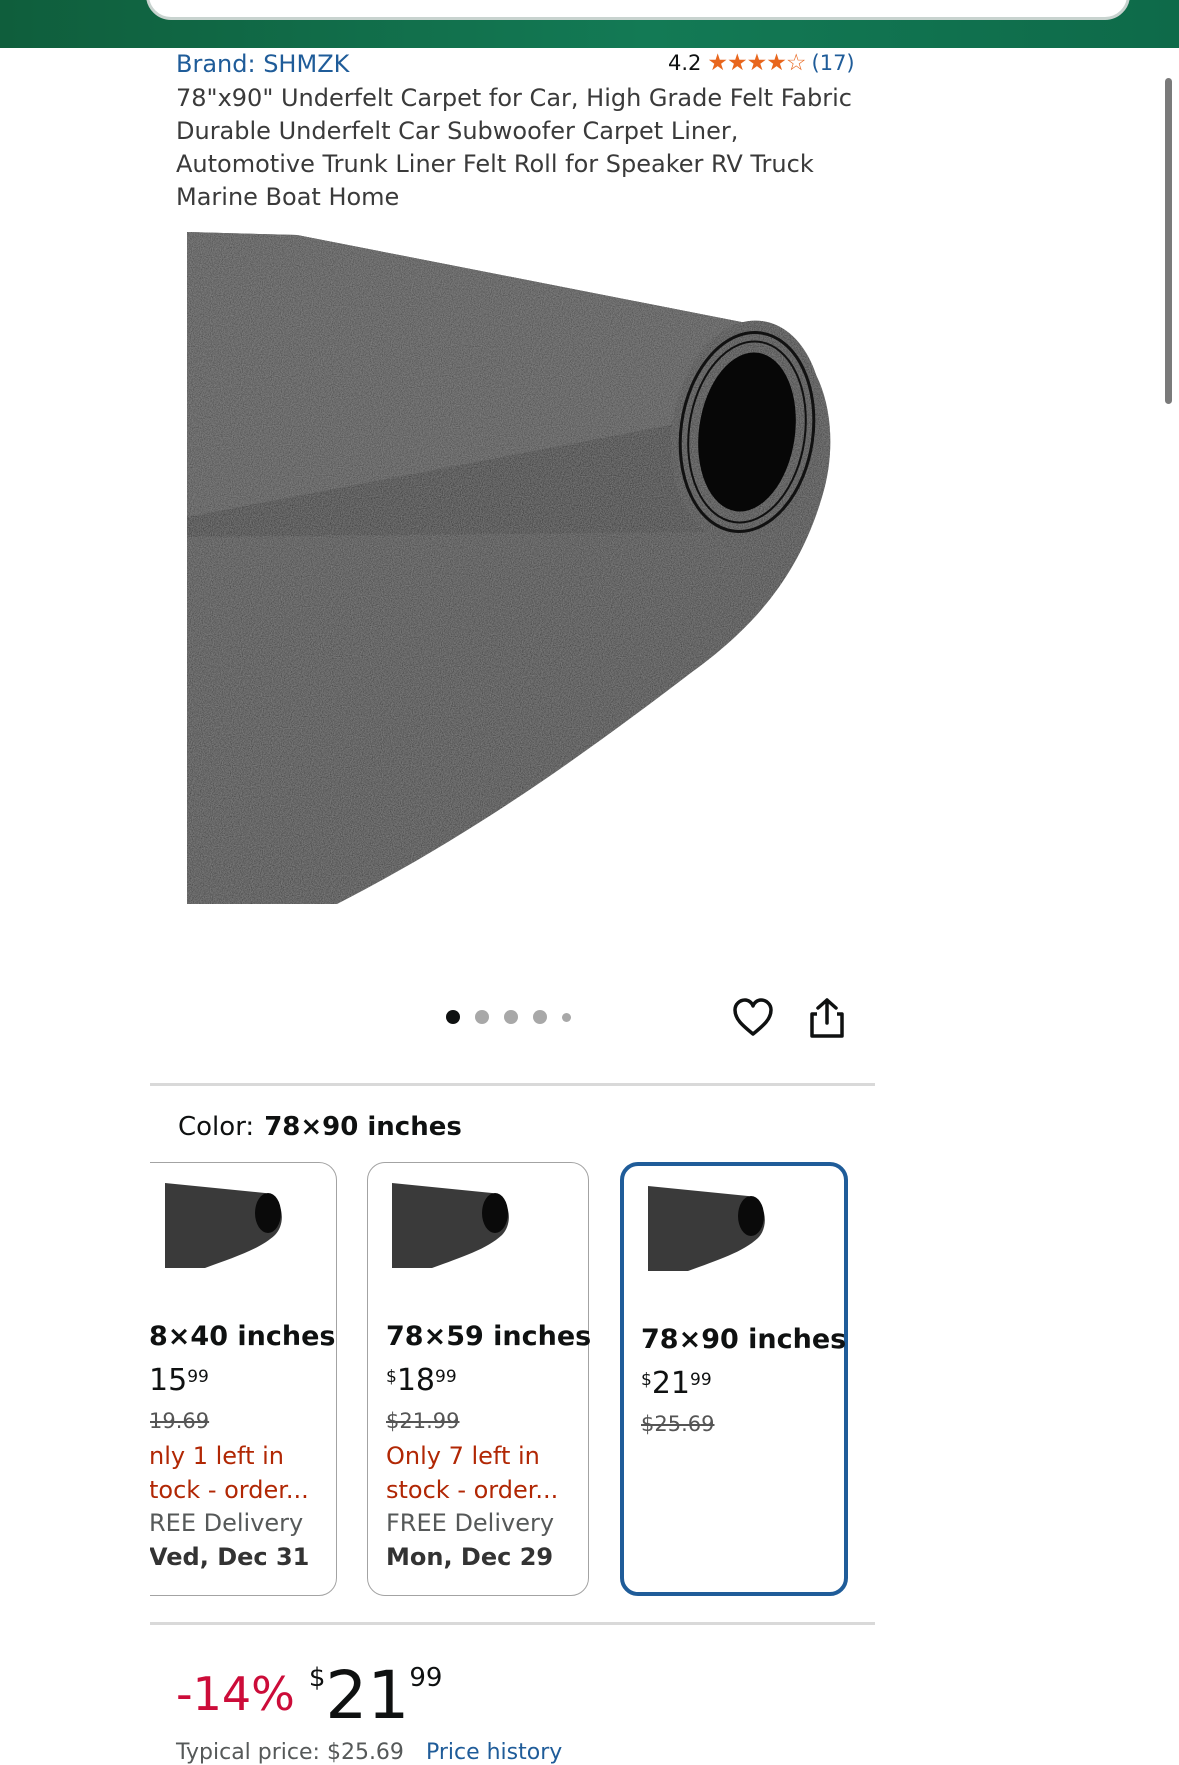 The width and height of the screenshot is (1179, 1765). Describe the element at coordinates (678, 1424) in the screenshot. I see `swatch-list-price: $25.69` at that location.